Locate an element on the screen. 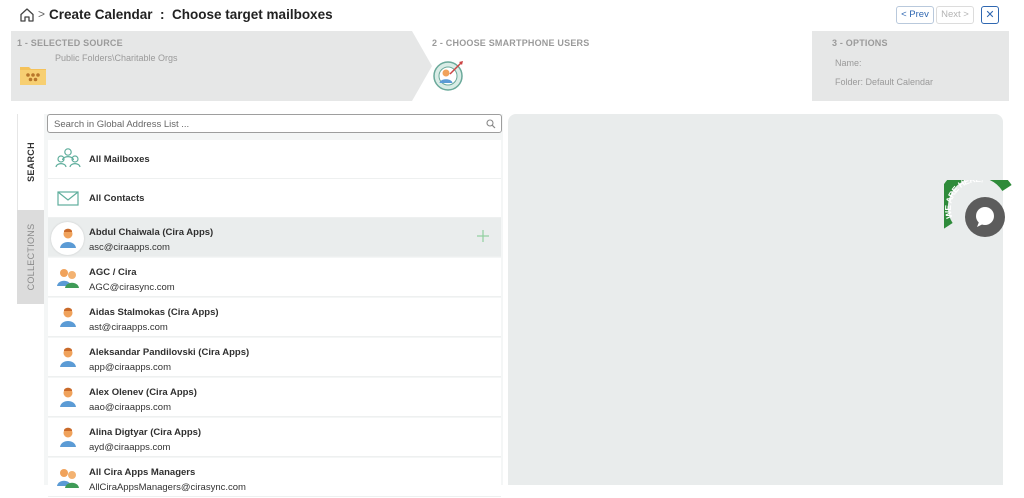 This screenshot has height=498, width=1024. row-name: All Cira Apps Managers is located at coordinates (142, 472).